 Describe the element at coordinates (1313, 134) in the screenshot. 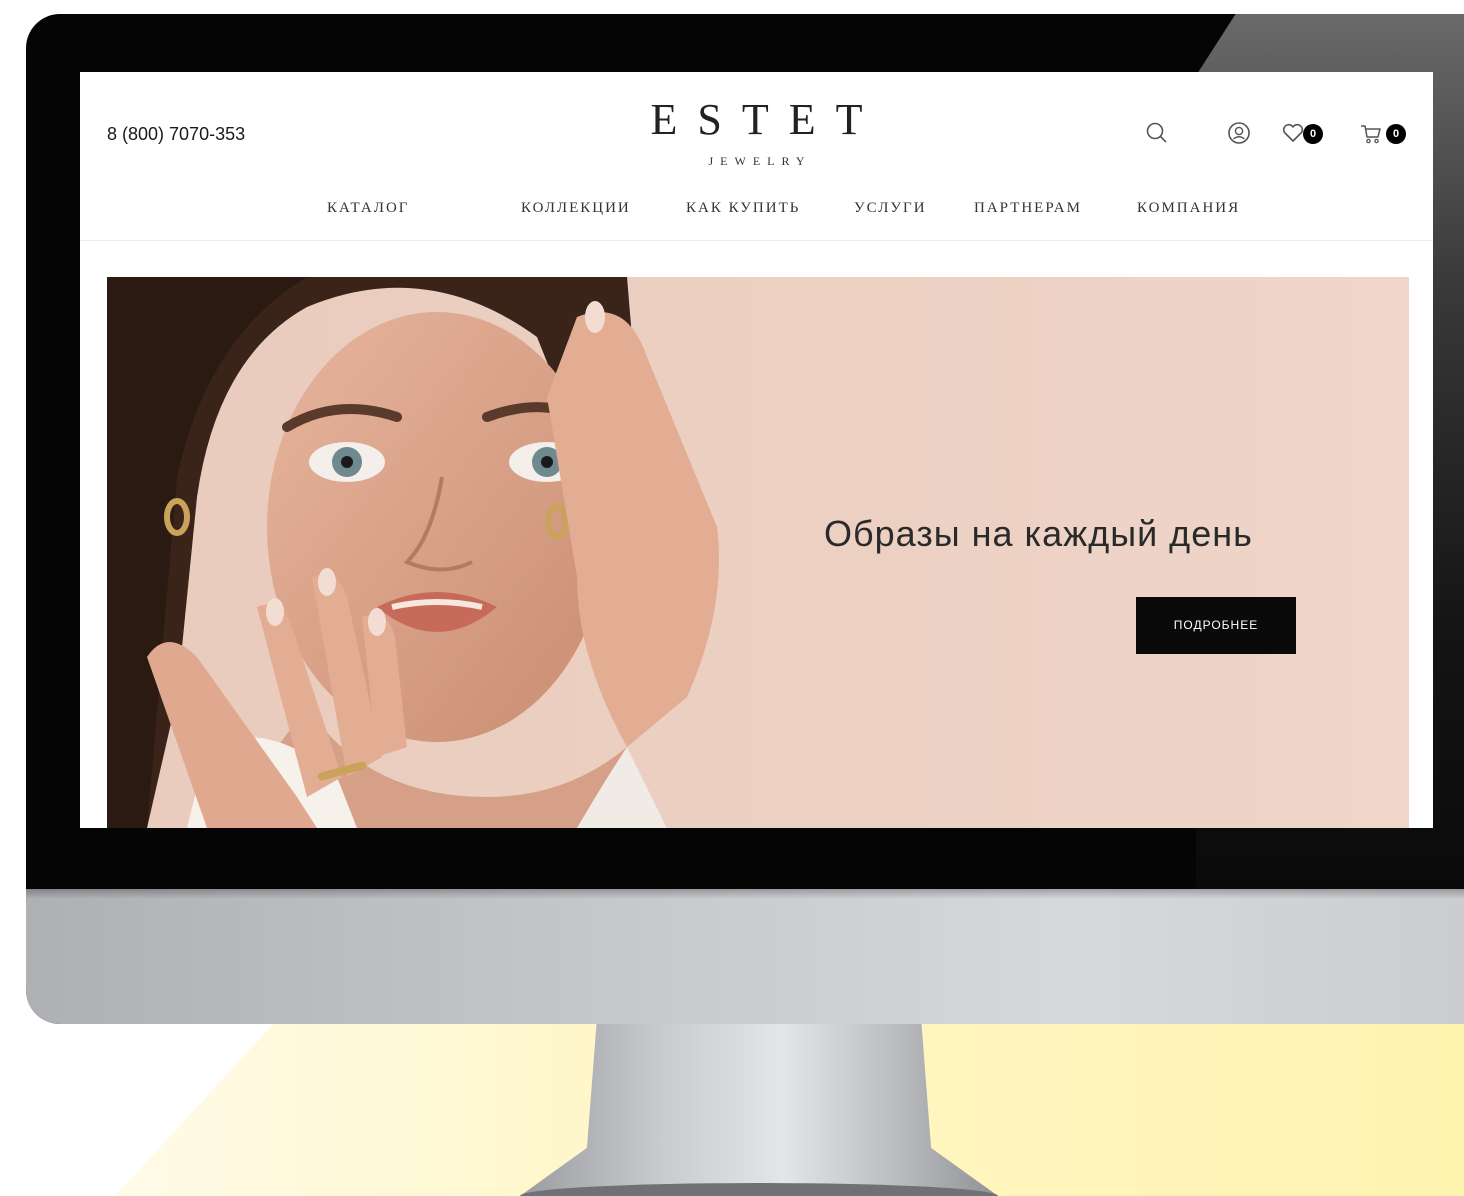

I see `favorites-count-badge: 0` at that location.